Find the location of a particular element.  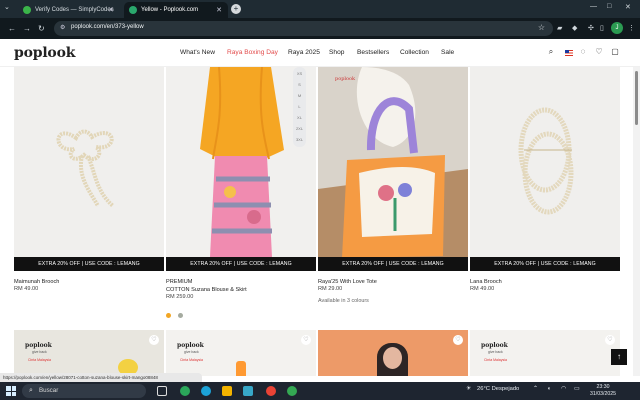

cart-bag-icon: ▢ is located at coordinates (615, 52).